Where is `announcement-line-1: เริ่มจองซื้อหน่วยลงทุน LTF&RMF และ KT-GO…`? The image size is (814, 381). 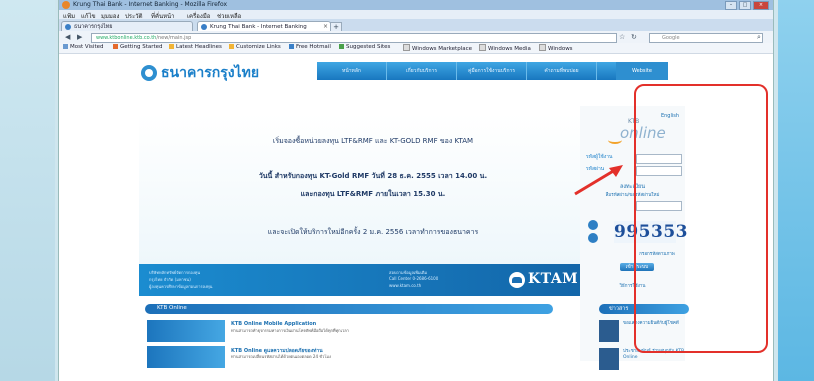
announcement-line-1: เริ่มจองซื้อหน่วยลงทุน LTF&RMF และ KT-GO… is located at coordinates (373, 141).